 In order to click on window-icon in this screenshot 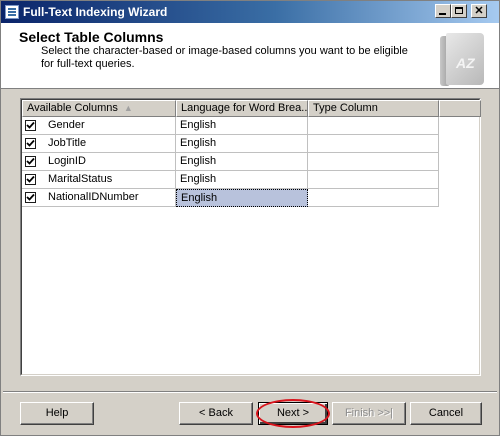, I will do `click(12, 12)`.